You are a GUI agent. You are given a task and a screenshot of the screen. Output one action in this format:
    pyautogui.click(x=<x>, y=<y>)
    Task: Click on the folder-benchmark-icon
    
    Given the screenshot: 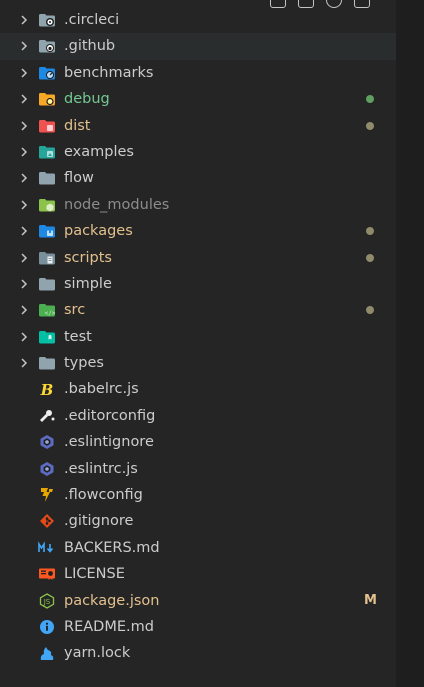 What is the action you would take?
    pyautogui.click(x=47, y=73)
    